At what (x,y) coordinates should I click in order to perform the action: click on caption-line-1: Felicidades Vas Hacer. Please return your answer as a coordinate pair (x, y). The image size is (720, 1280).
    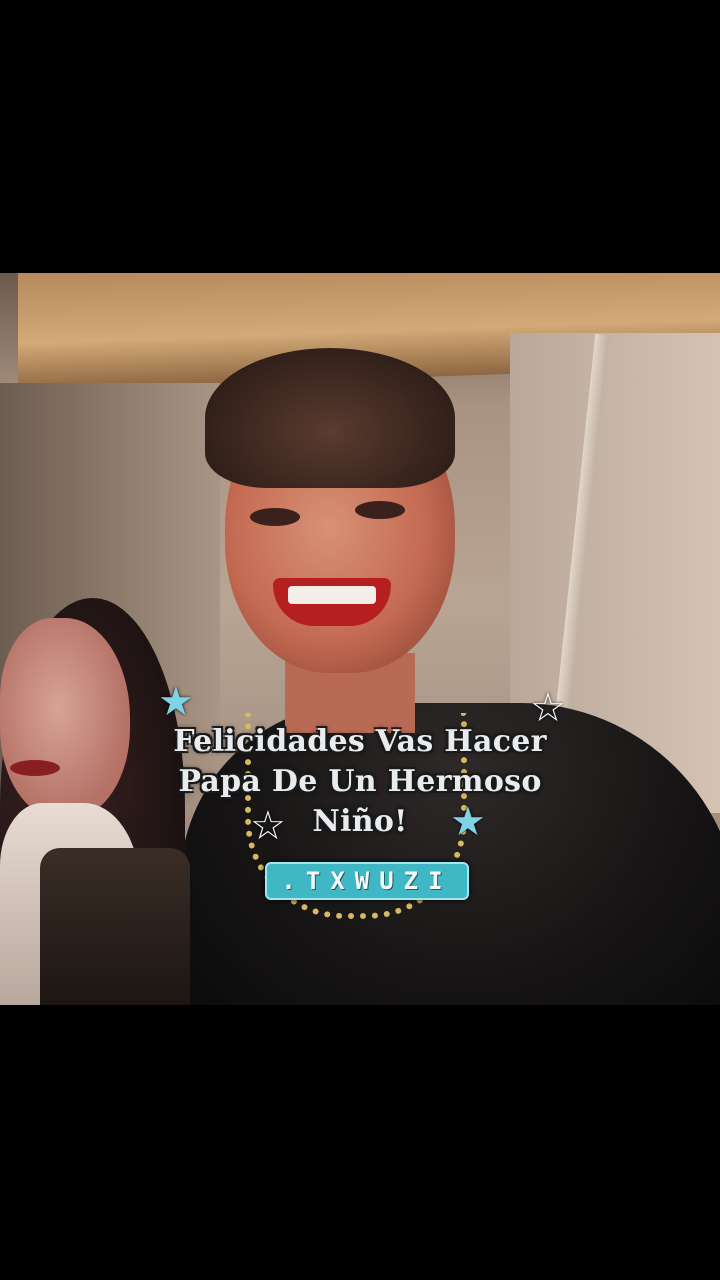
    Looking at the image, I should click on (360, 741).